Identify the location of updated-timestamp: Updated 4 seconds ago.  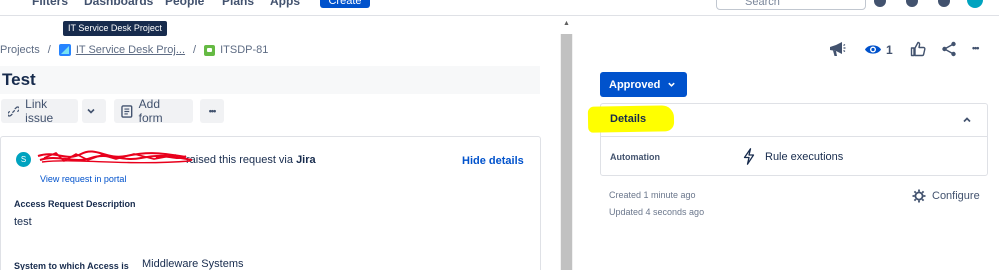
(657, 212).